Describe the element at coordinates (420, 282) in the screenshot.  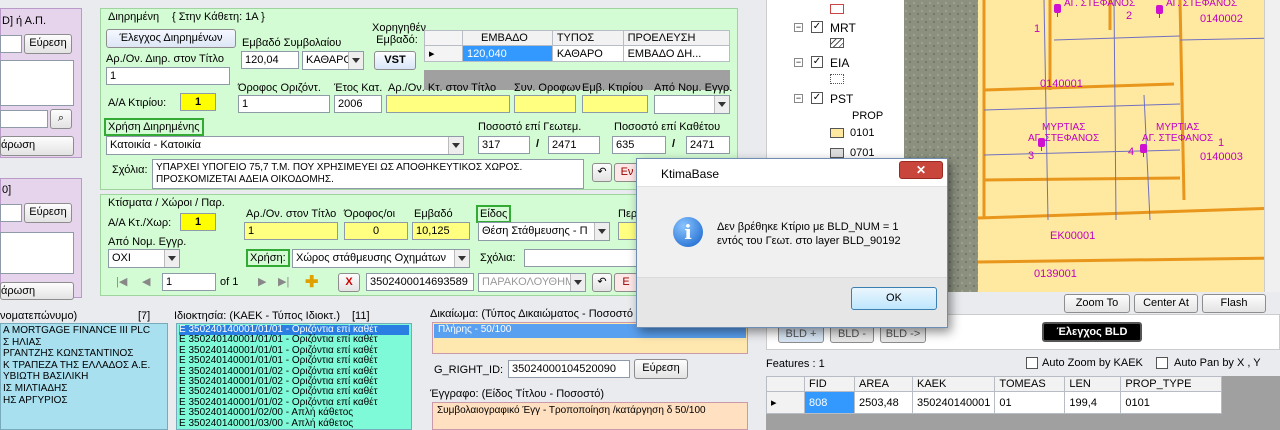
I see `record-code-input: 3502400014693589` at that location.